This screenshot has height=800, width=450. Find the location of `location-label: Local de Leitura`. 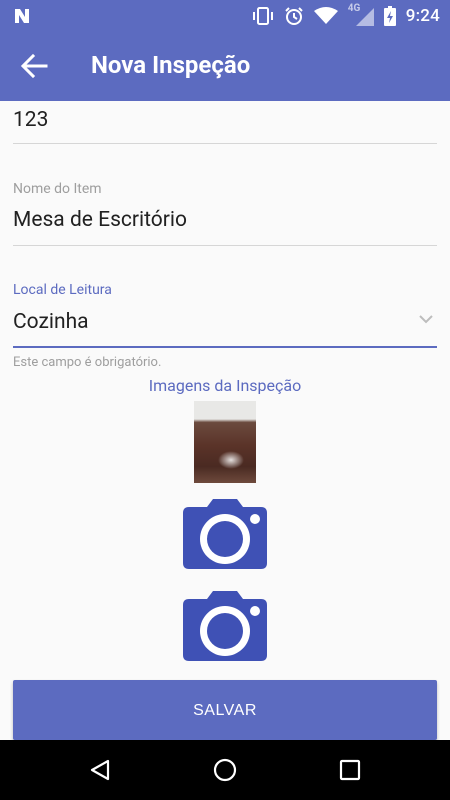

location-label: Local de Leitura is located at coordinates (62, 290).